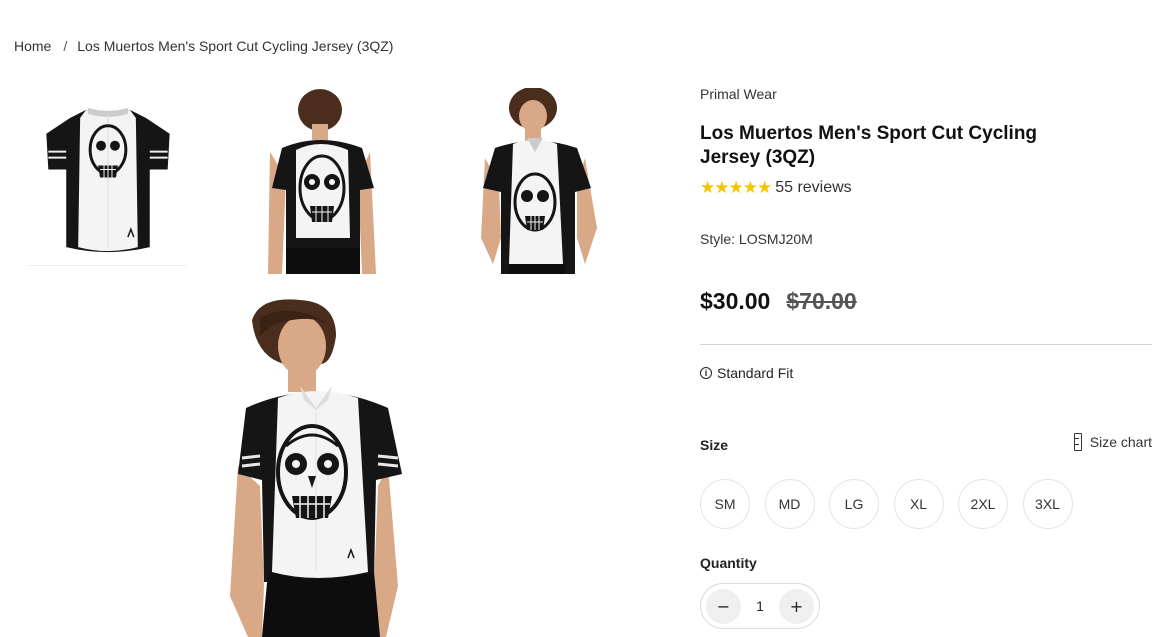 The height and width of the screenshot is (637, 1176). What do you see at coordinates (756, 239) in the screenshot?
I see `product-style-code: Style: LOSMJ20M` at bounding box center [756, 239].